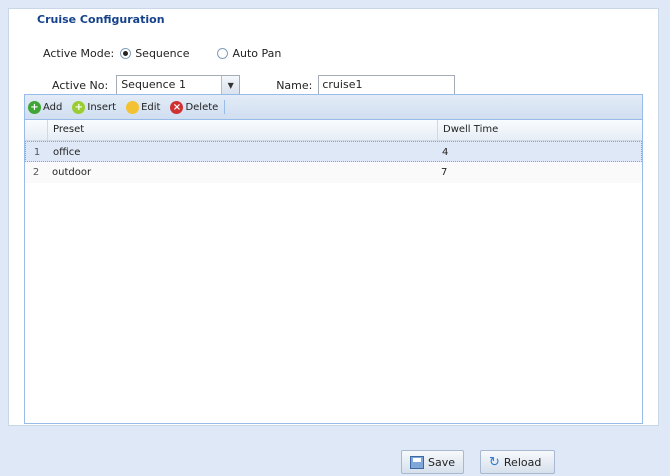 The height and width of the screenshot is (476, 670). What do you see at coordinates (539, 151) in the screenshot?
I see `dwell-time-cell: 4` at bounding box center [539, 151].